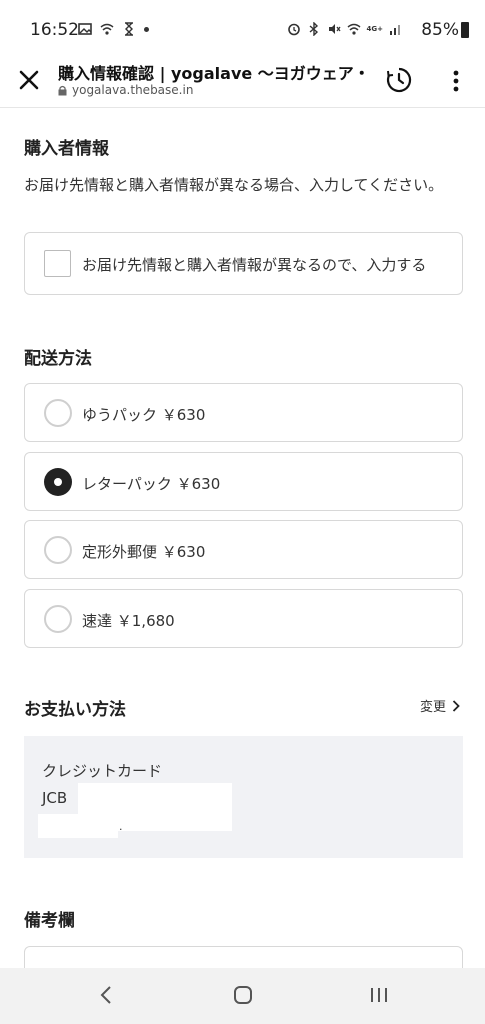  I want to click on shipping-option-label: 速達 ￥1,680, so click(128, 621).